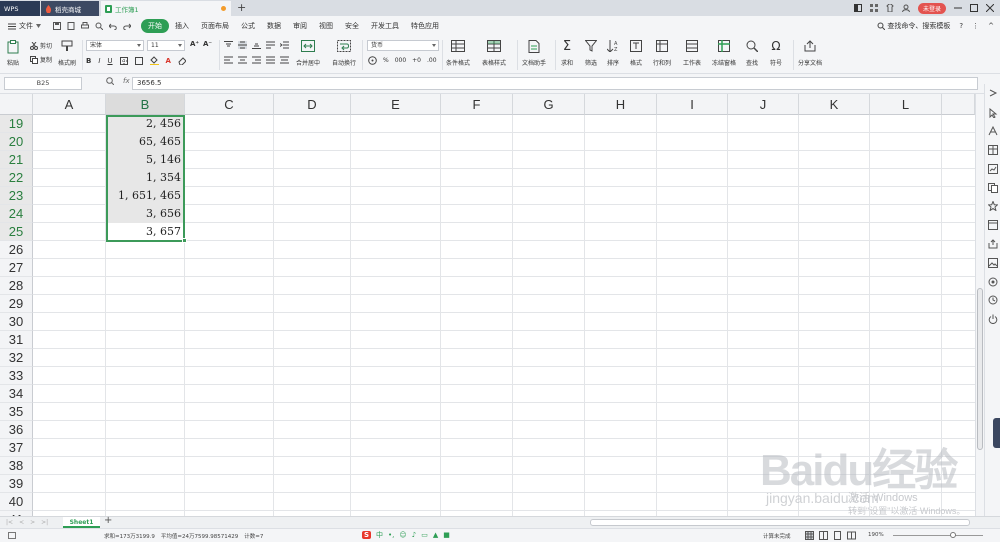 The width and height of the screenshot is (1000, 542). I want to click on zoom-slider-knob, so click(953, 535).